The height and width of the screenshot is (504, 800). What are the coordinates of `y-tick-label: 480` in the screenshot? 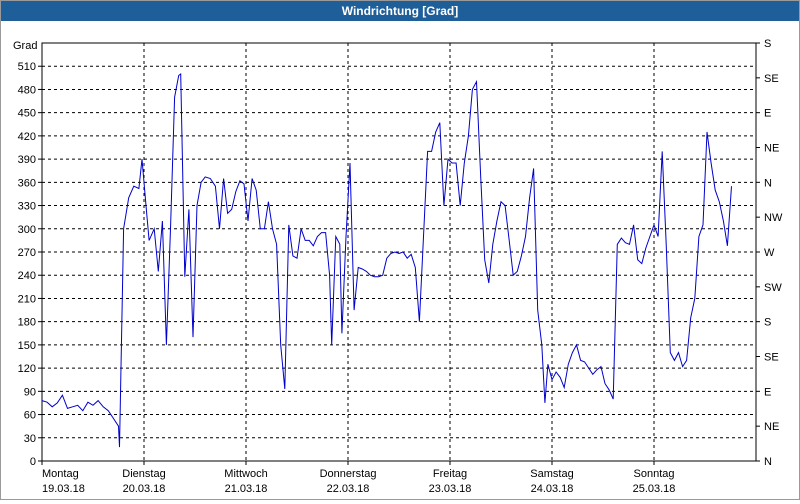 It's located at (27, 90).